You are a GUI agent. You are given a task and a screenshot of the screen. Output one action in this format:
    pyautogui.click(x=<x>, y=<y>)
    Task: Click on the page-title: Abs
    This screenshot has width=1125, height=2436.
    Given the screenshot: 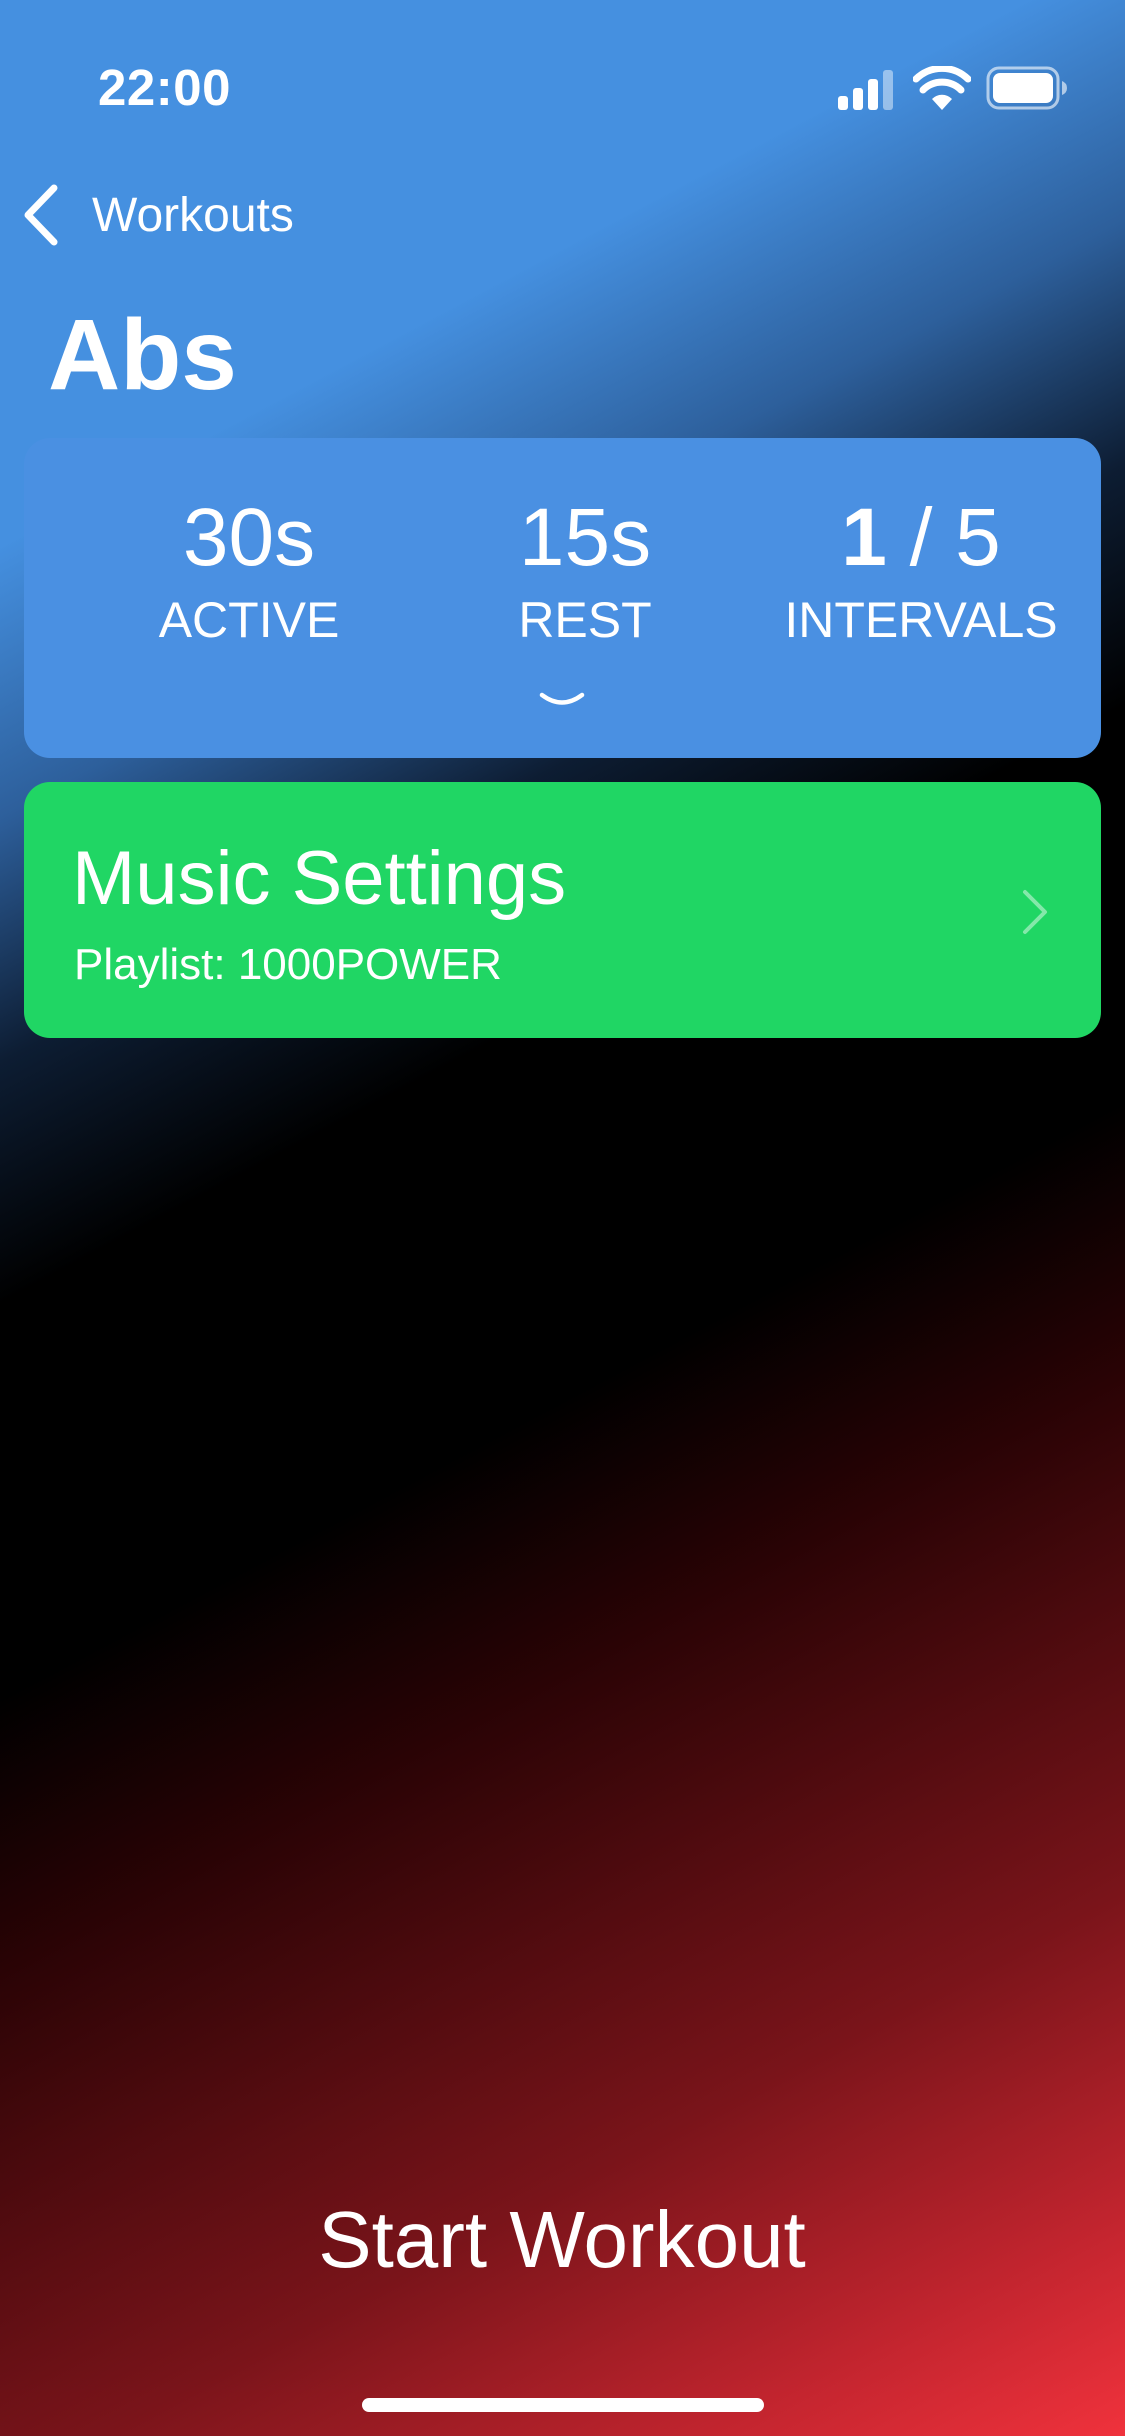 What is the action you would take?
    pyautogui.click(x=142, y=355)
    